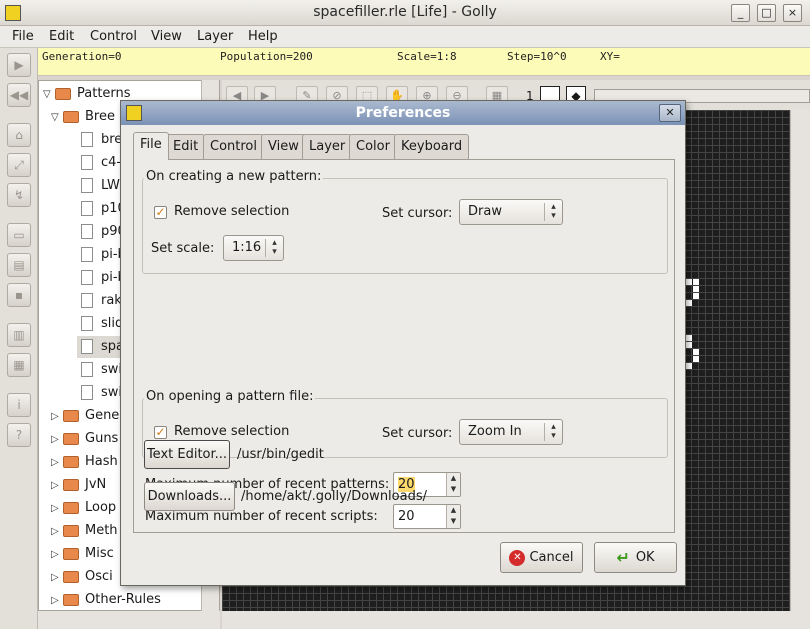 This screenshot has height=629, width=810. I want to click on generation-readout: Generation=0, so click(82, 56).